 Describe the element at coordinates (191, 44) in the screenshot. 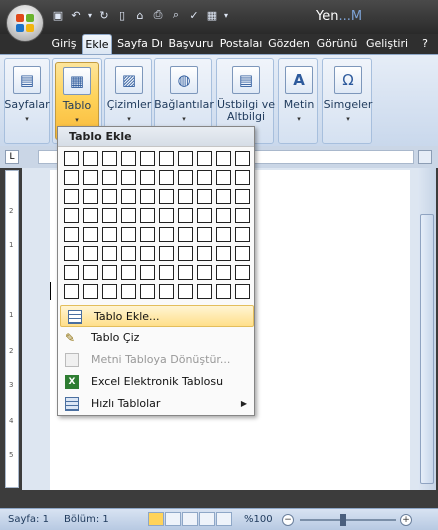

I see `tab-references: Başvuru` at that location.